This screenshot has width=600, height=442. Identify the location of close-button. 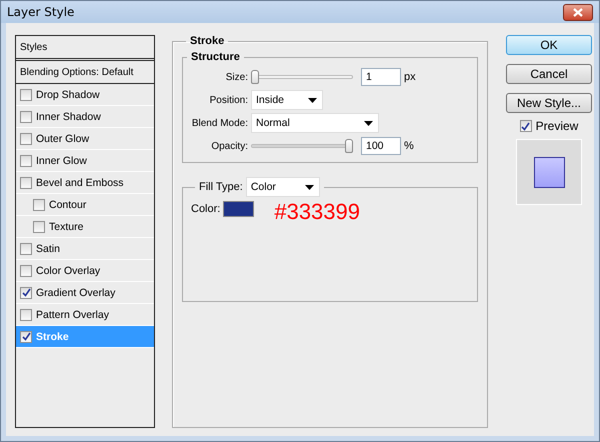
(578, 12).